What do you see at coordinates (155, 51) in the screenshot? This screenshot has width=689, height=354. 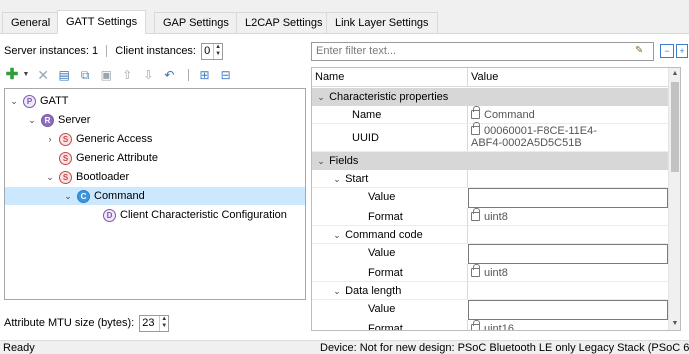 I see `client-instances-label: Client instances:` at bounding box center [155, 51].